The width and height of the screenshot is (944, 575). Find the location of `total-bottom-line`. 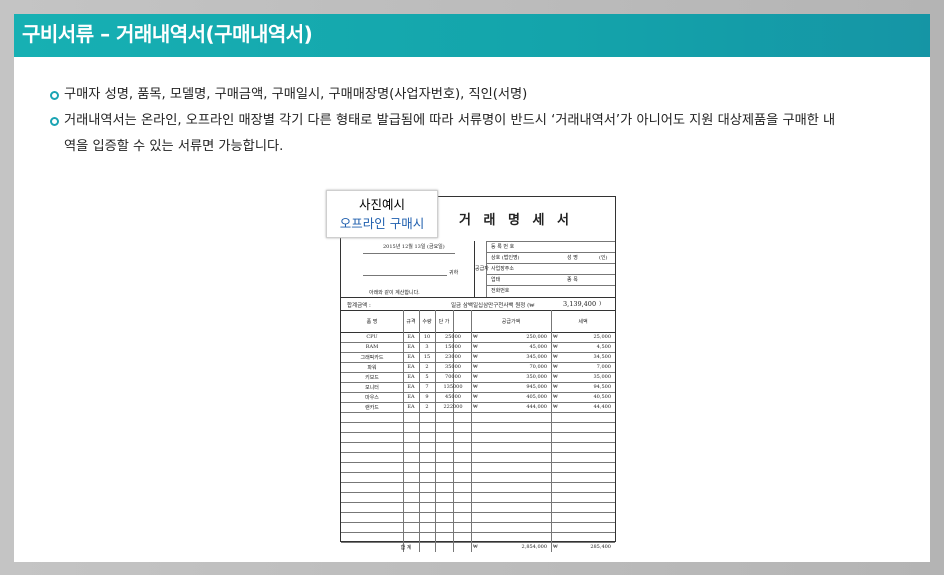

total-bottom-line is located at coordinates (478, 310).